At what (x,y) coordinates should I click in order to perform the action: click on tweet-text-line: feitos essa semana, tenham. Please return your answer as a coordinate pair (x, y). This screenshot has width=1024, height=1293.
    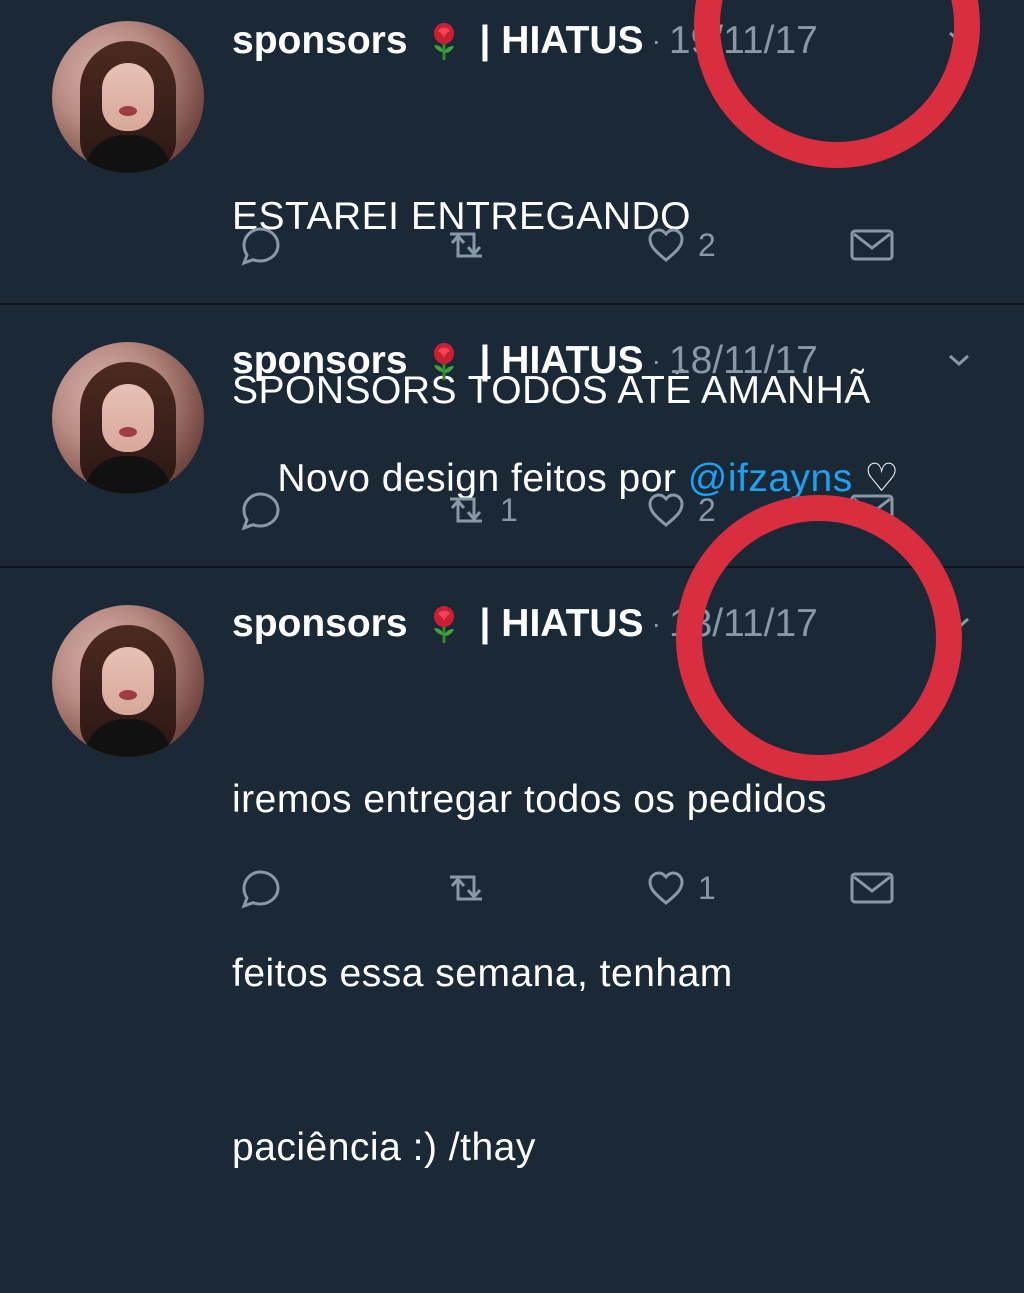
    Looking at the image, I should click on (482, 973).